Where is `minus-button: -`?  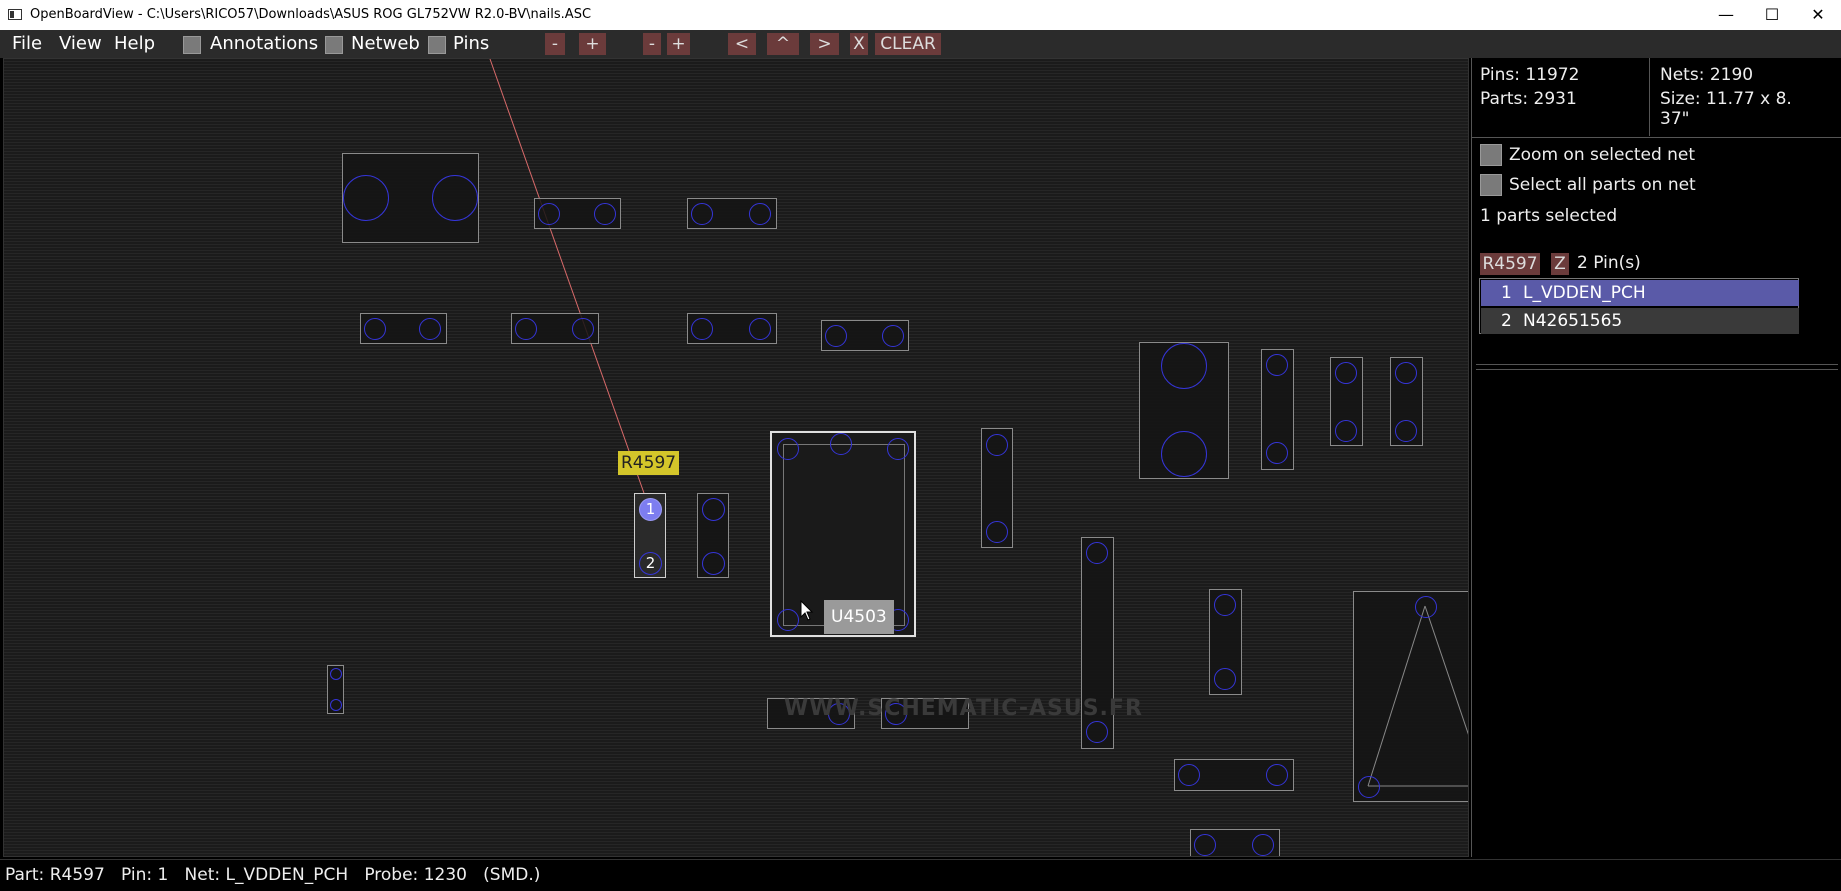 minus-button: - is located at coordinates (652, 44).